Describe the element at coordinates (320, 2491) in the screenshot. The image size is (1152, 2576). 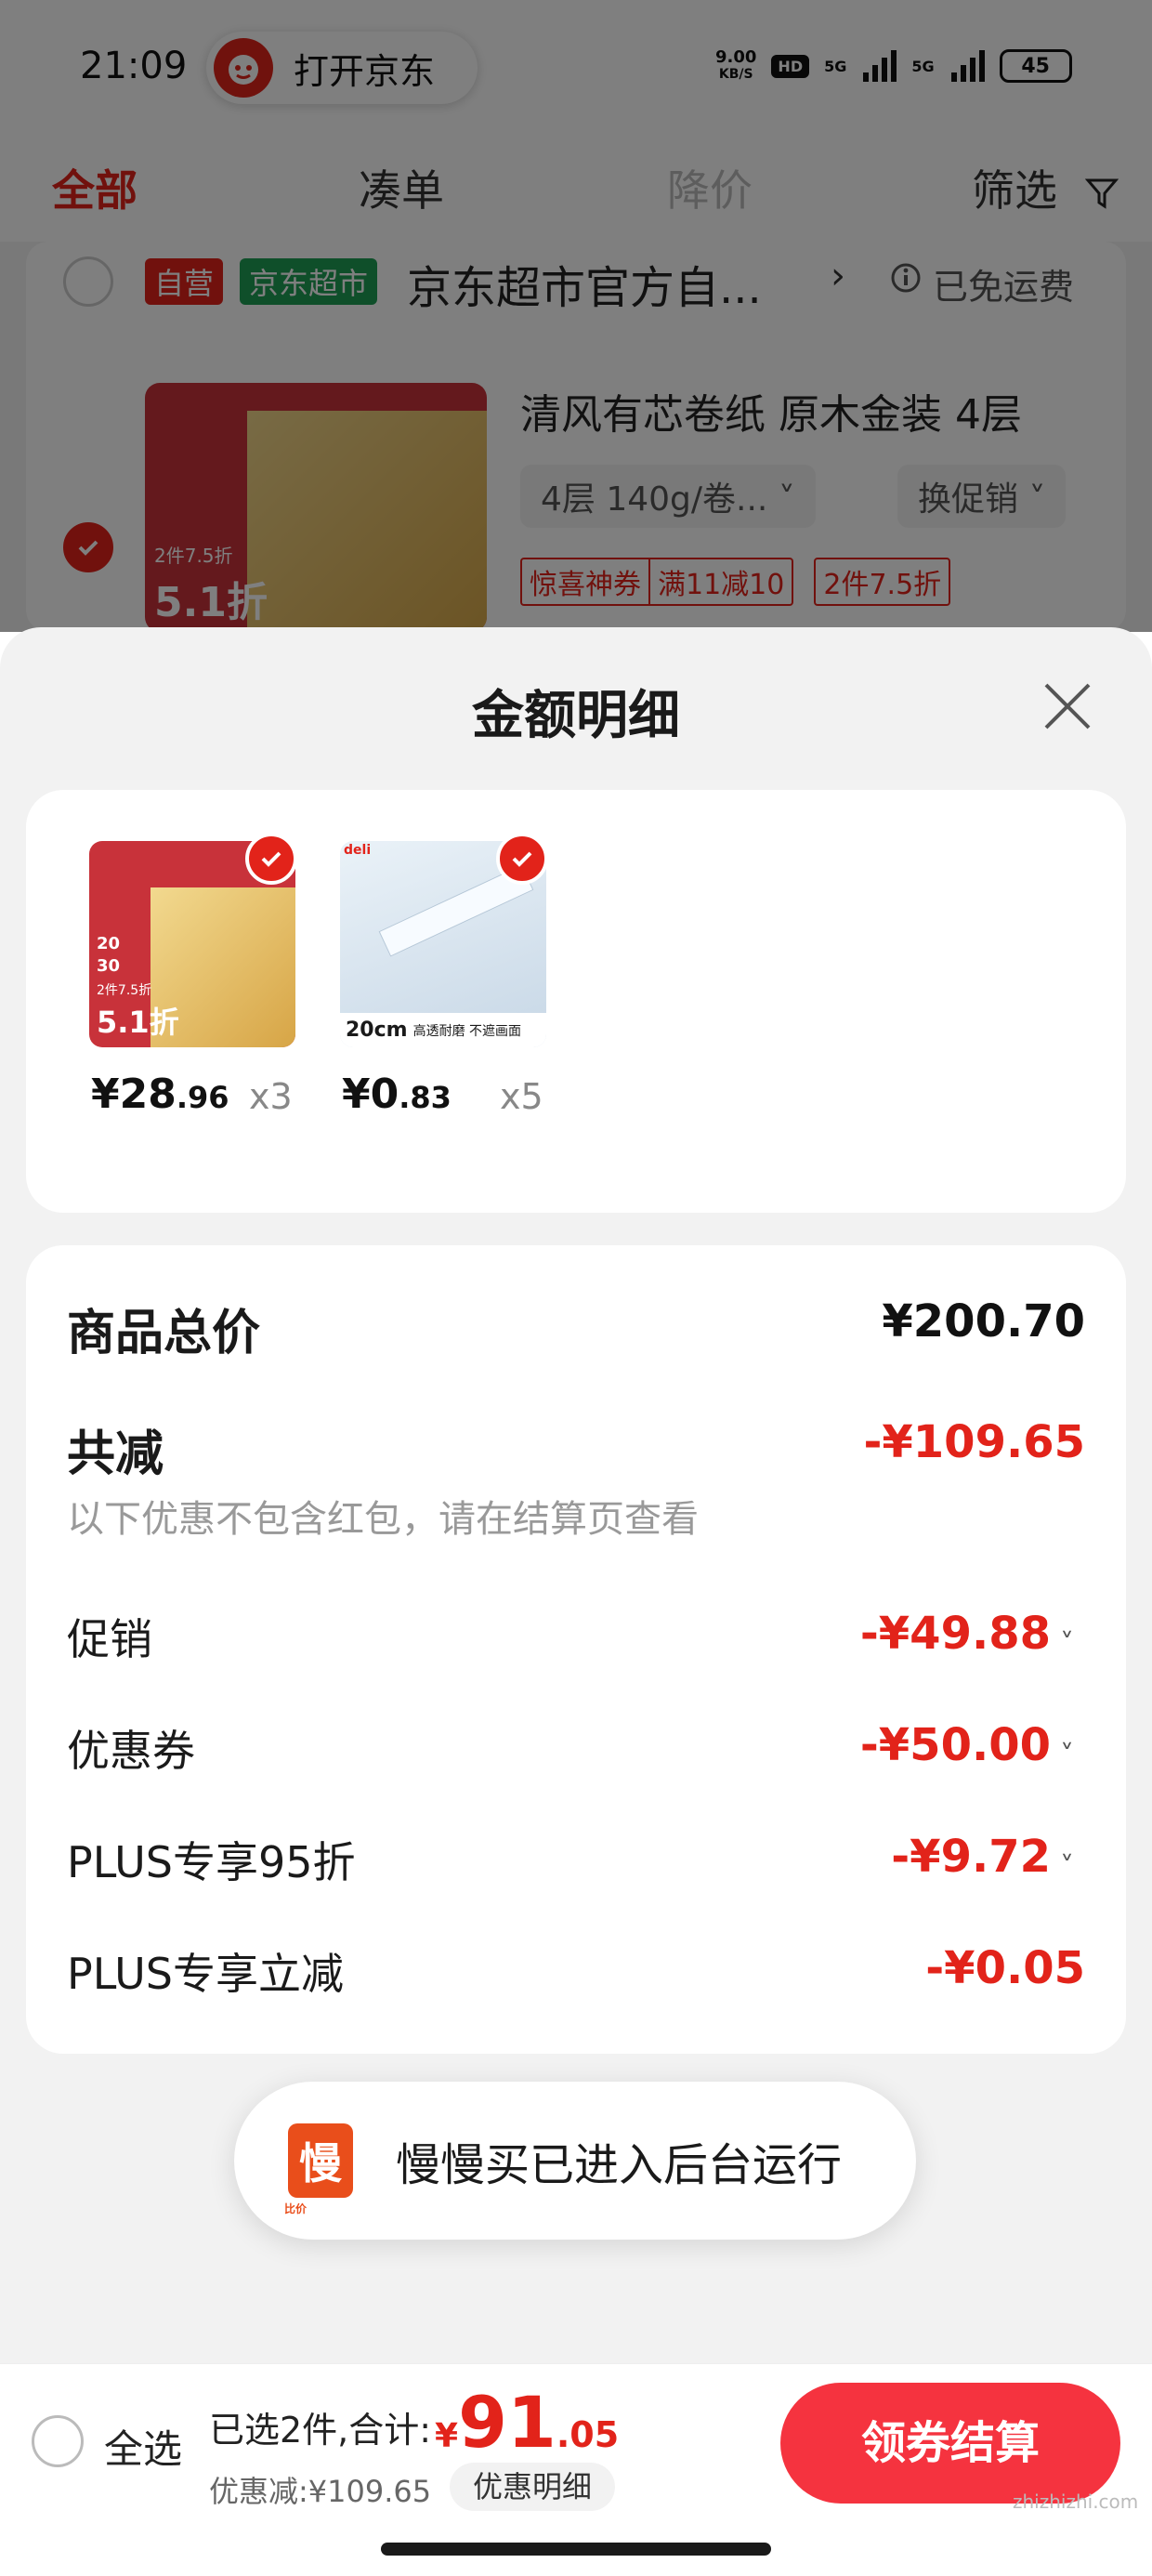
I see `discount-amount: 优惠减:¥109.65` at that location.